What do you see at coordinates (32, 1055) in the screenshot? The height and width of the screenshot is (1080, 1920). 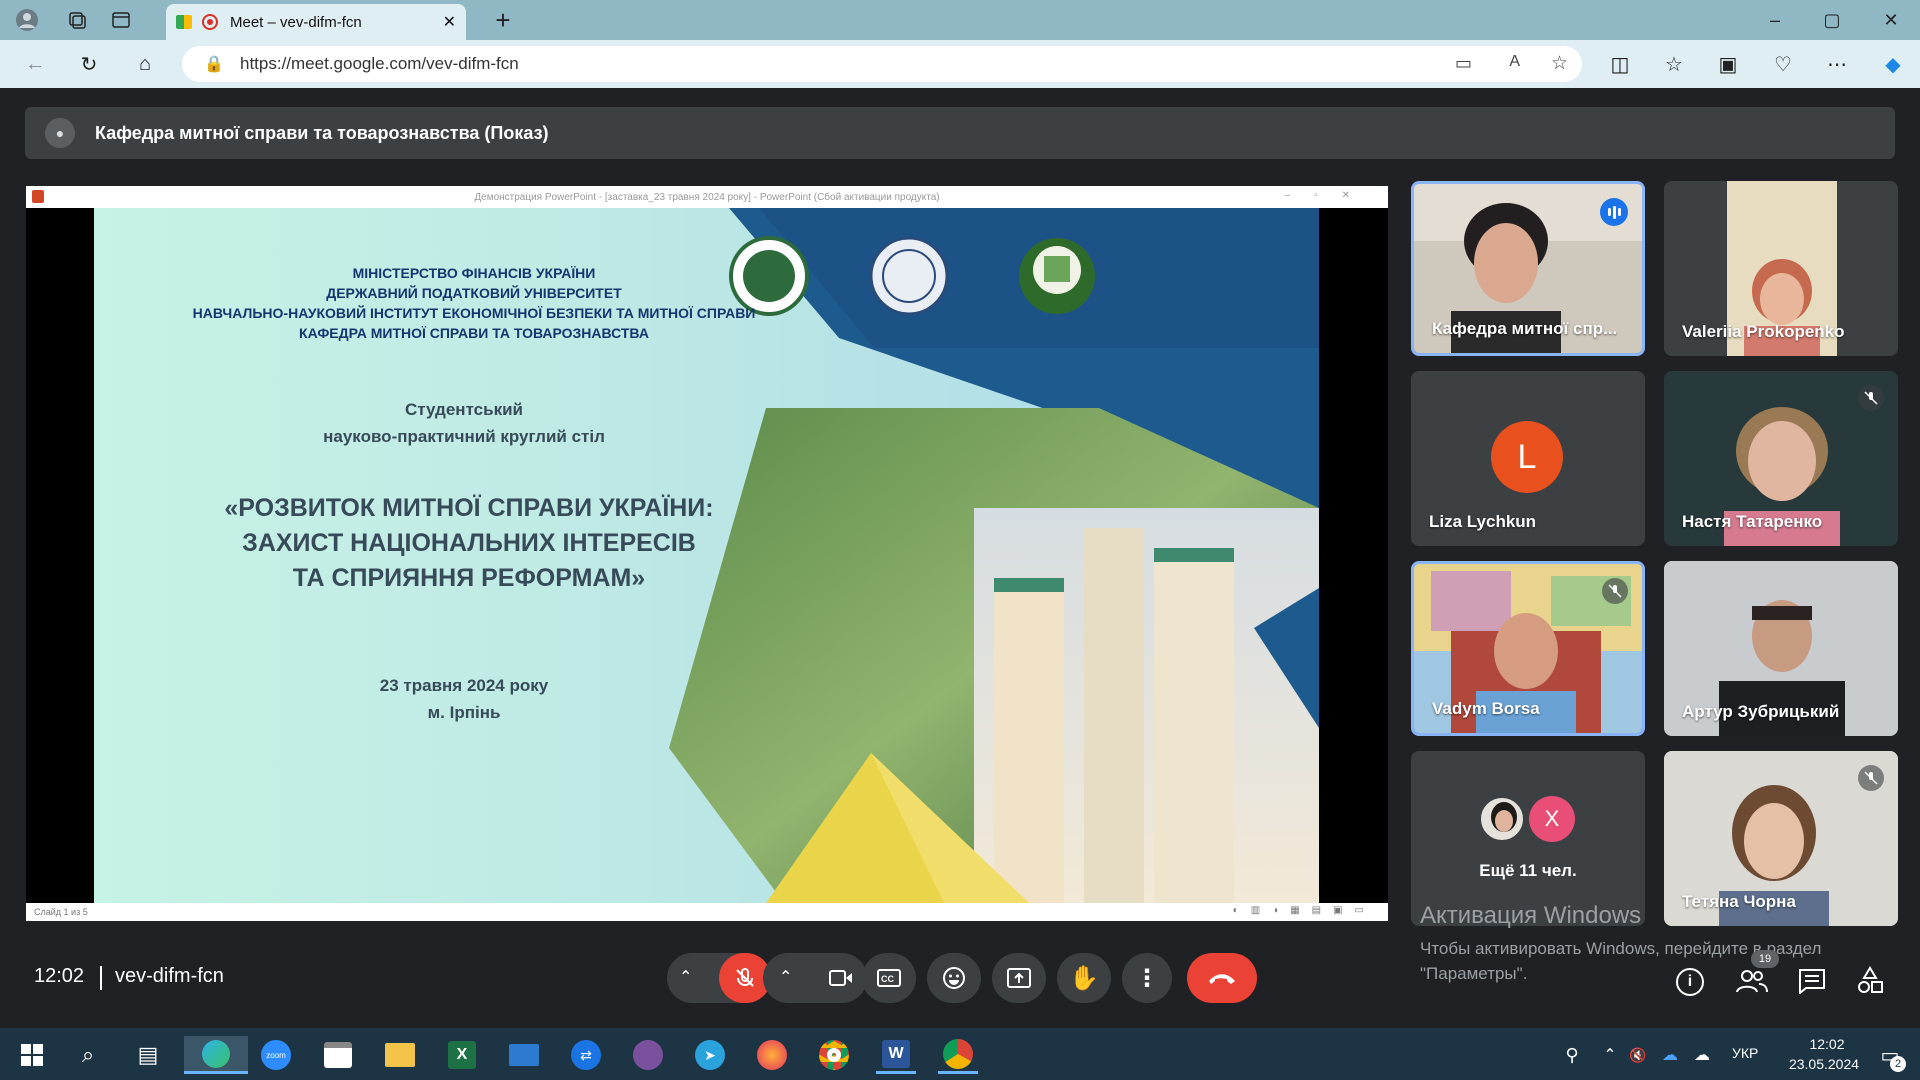 I see `start-icon` at bounding box center [32, 1055].